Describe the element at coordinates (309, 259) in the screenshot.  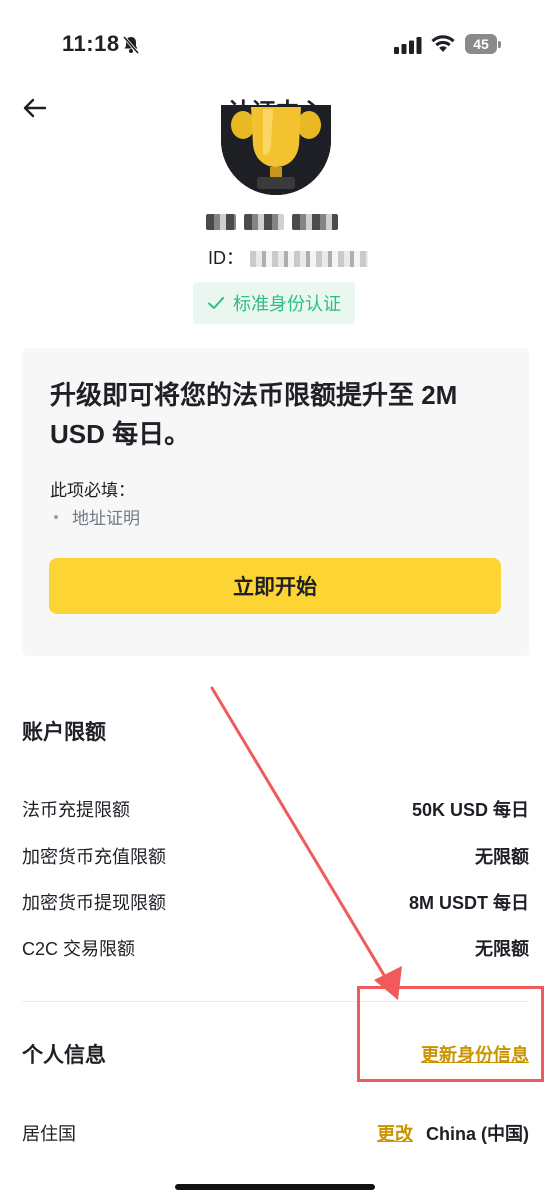
I see `user-id-redacted` at that location.